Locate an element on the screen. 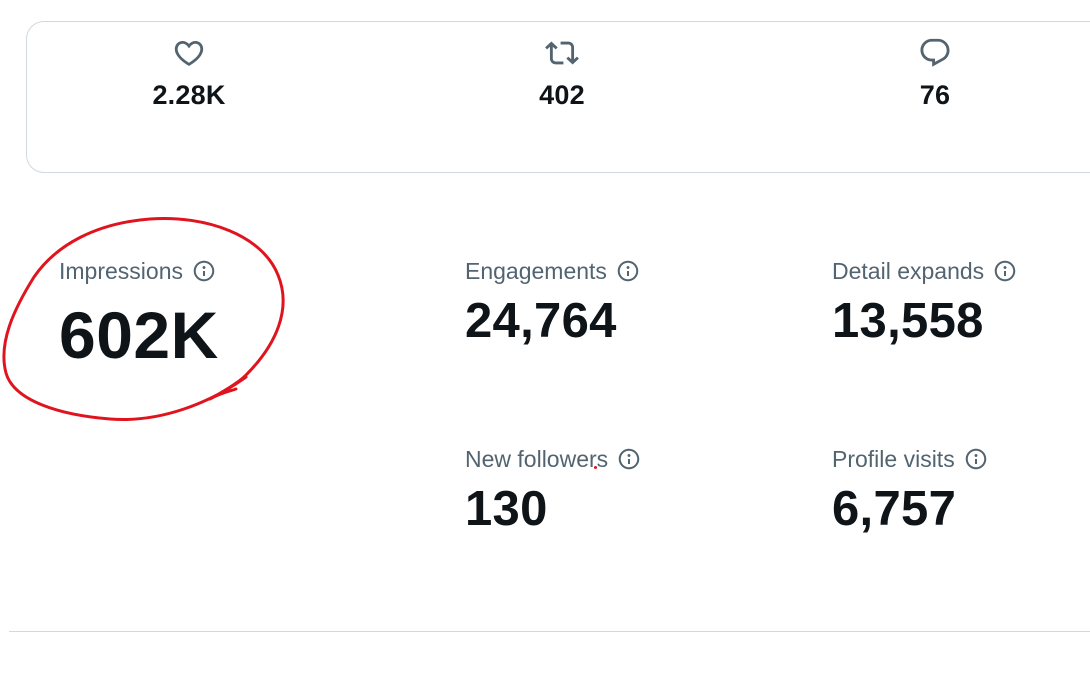 The height and width of the screenshot is (688, 1090). reposts-stat: 402 is located at coordinates (562, 55).